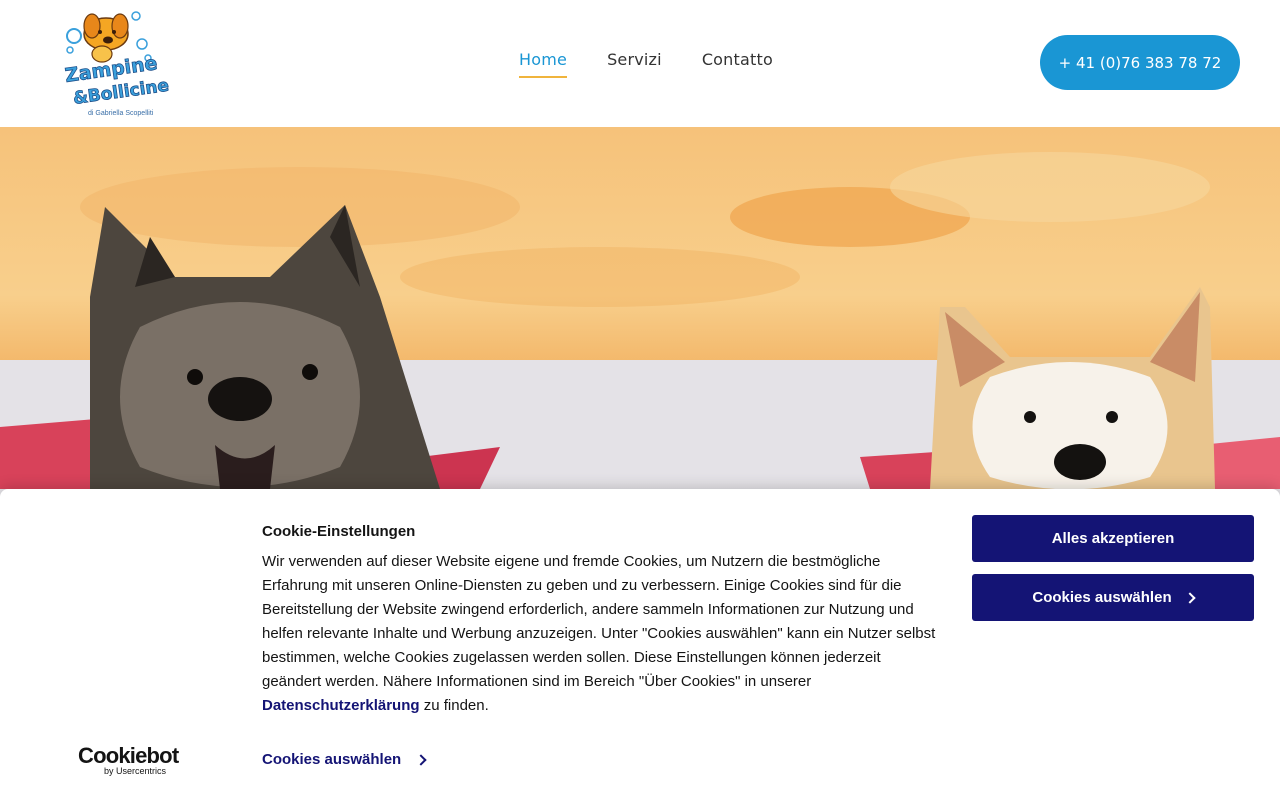 The image size is (1280, 800). What do you see at coordinates (634, 64) in the screenshot?
I see `nav-servizi: Servizi` at bounding box center [634, 64].